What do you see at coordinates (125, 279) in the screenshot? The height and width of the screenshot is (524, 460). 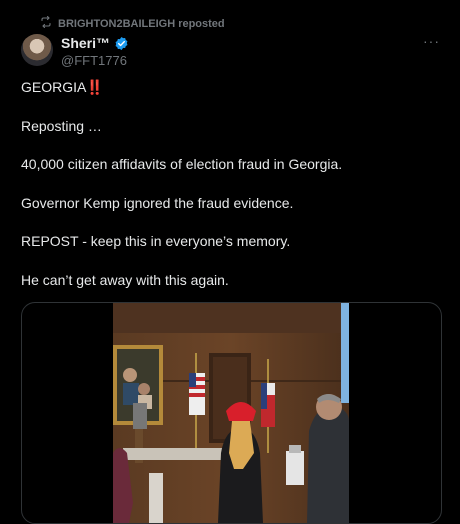 I see `tweet-line-6: He can’t get away with this again.` at bounding box center [125, 279].